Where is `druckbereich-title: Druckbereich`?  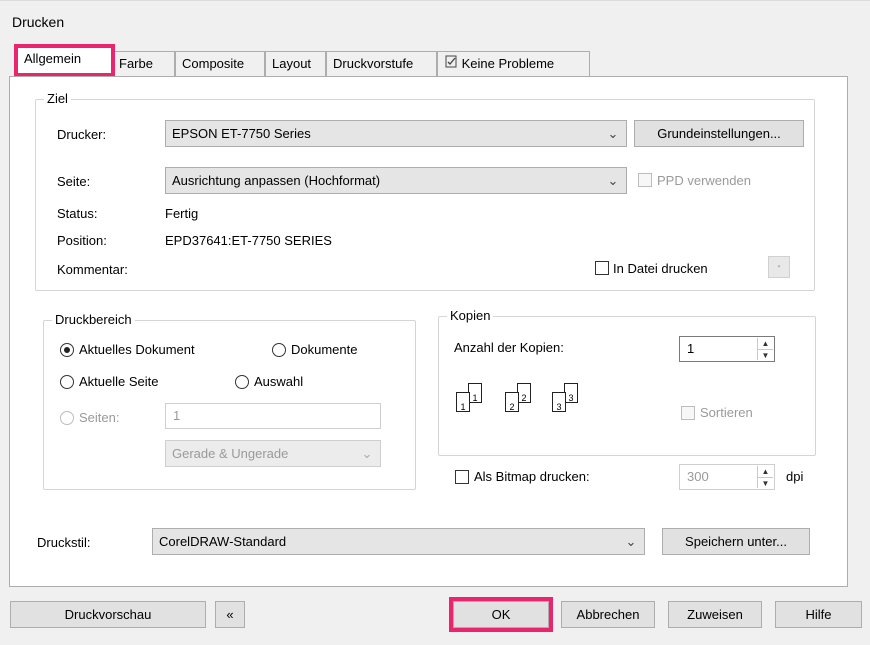 druckbereich-title: Druckbereich is located at coordinates (93, 320).